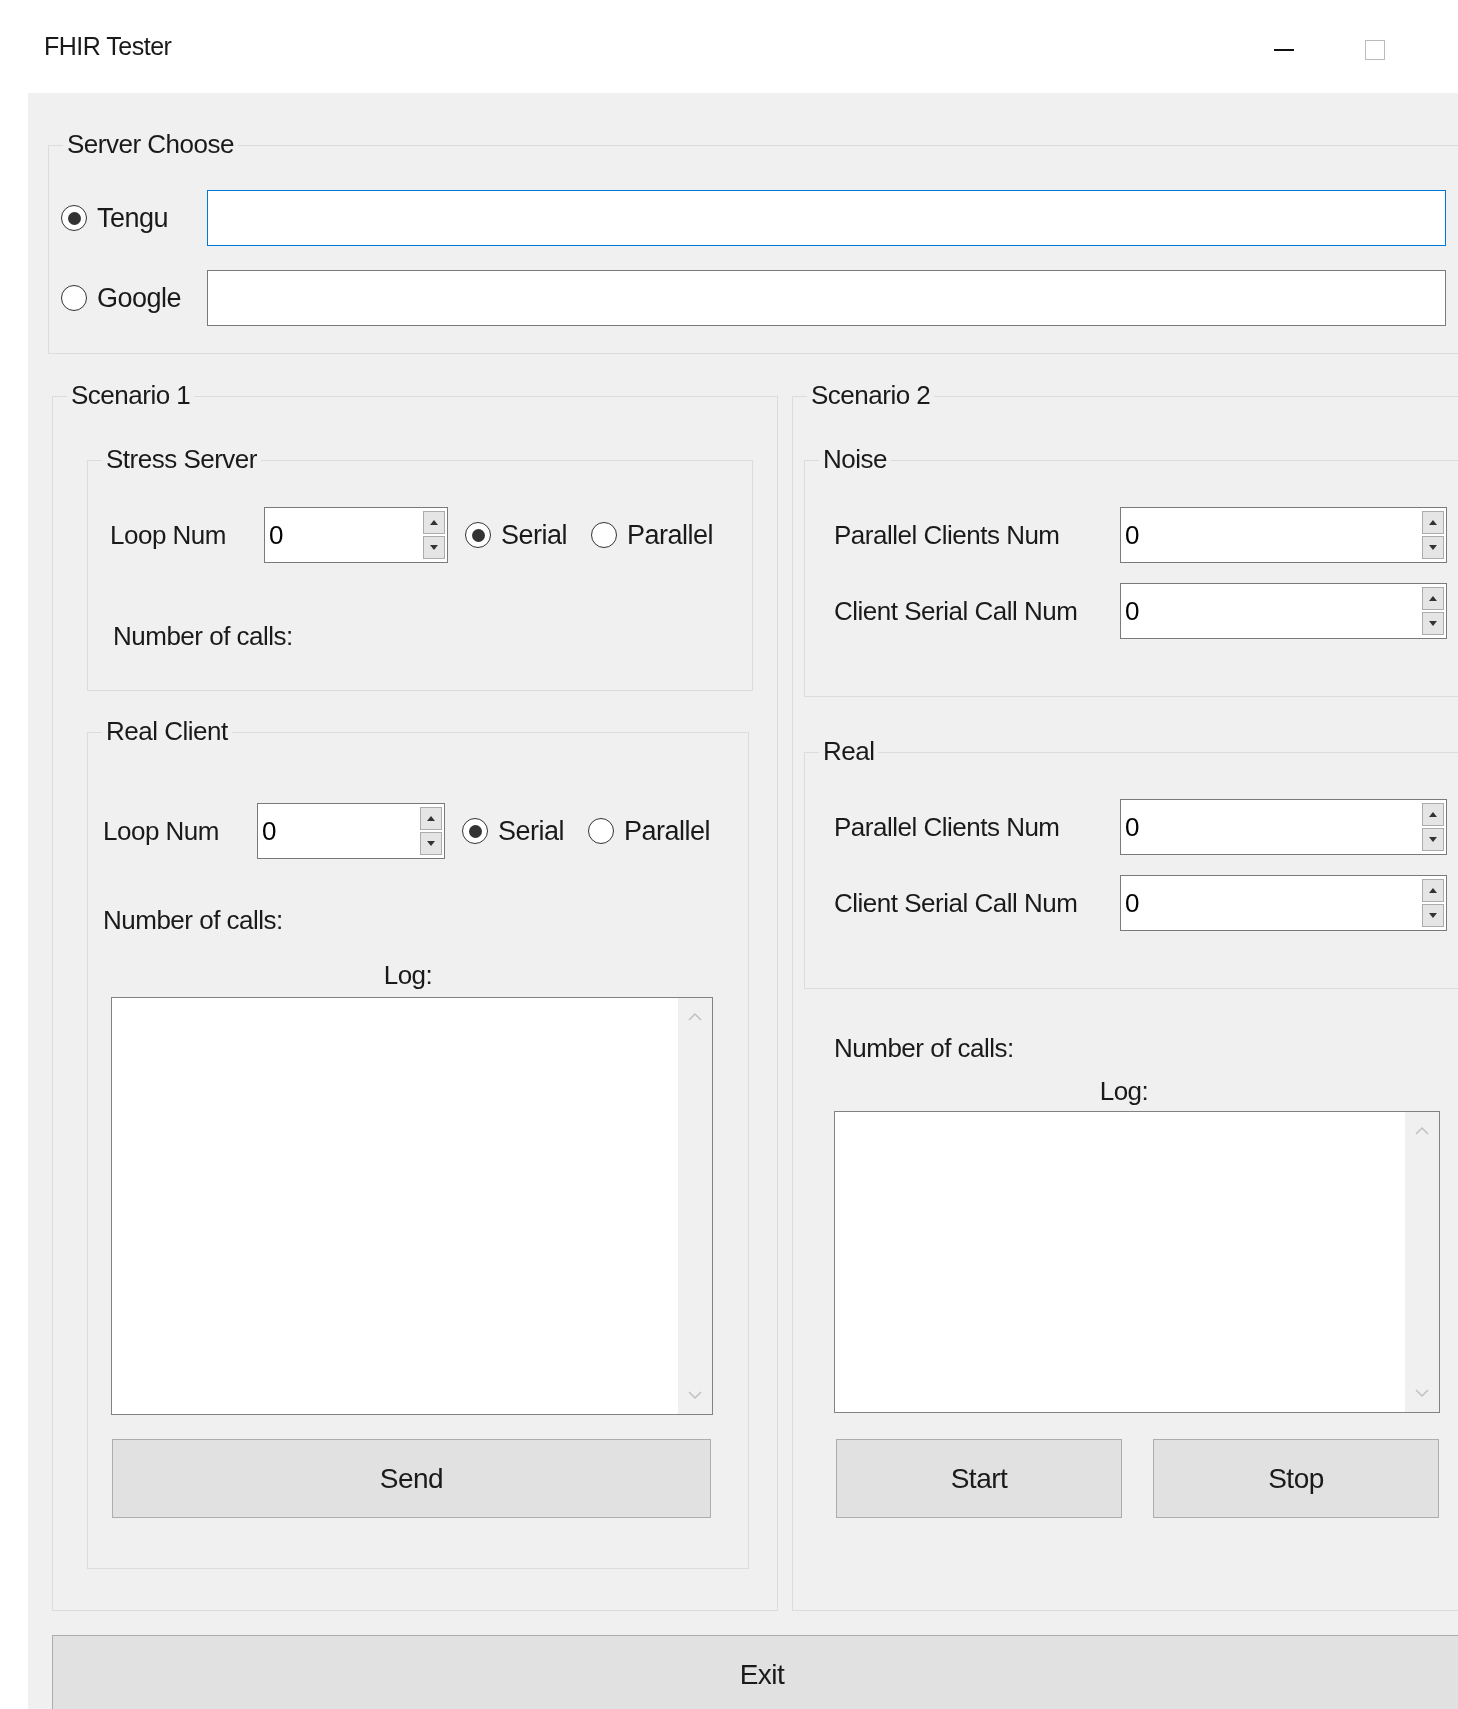 The width and height of the screenshot is (1458, 1709). I want to click on window-title: FHIR Tester, so click(108, 46).